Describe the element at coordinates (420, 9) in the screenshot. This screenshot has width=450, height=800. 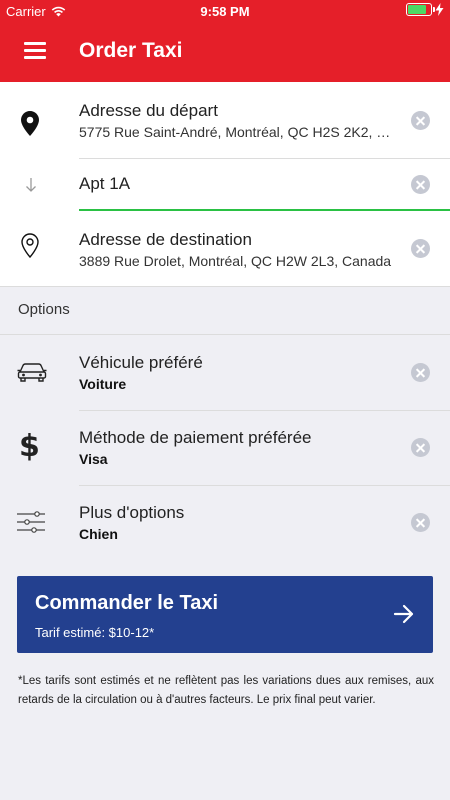
I see `battery-icon` at that location.